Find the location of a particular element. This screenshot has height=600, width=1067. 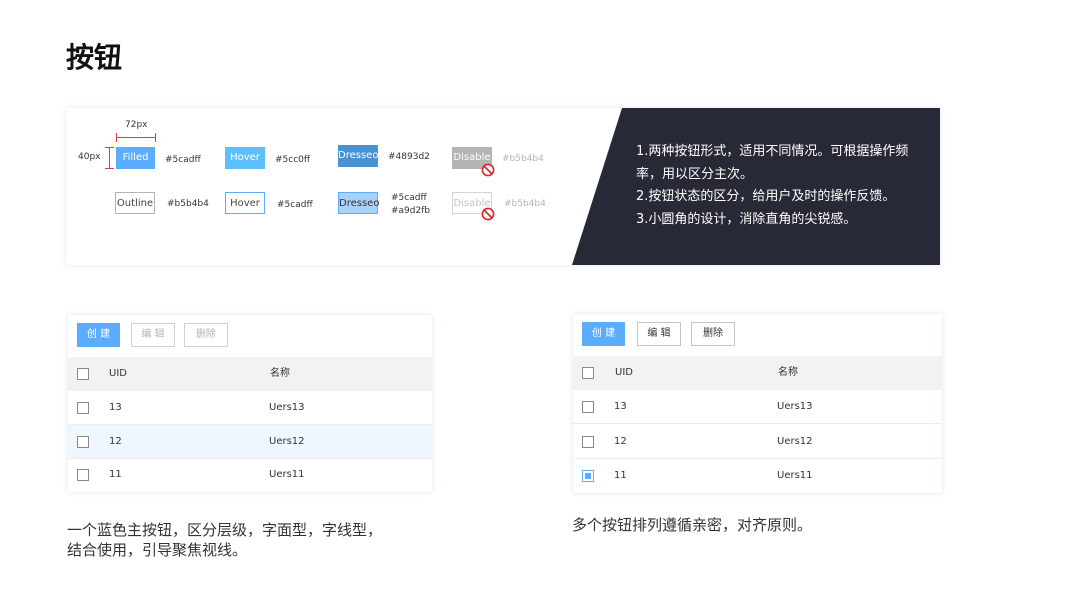

outline-color-code: #b5b4b4 is located at coordinates (188, 204).